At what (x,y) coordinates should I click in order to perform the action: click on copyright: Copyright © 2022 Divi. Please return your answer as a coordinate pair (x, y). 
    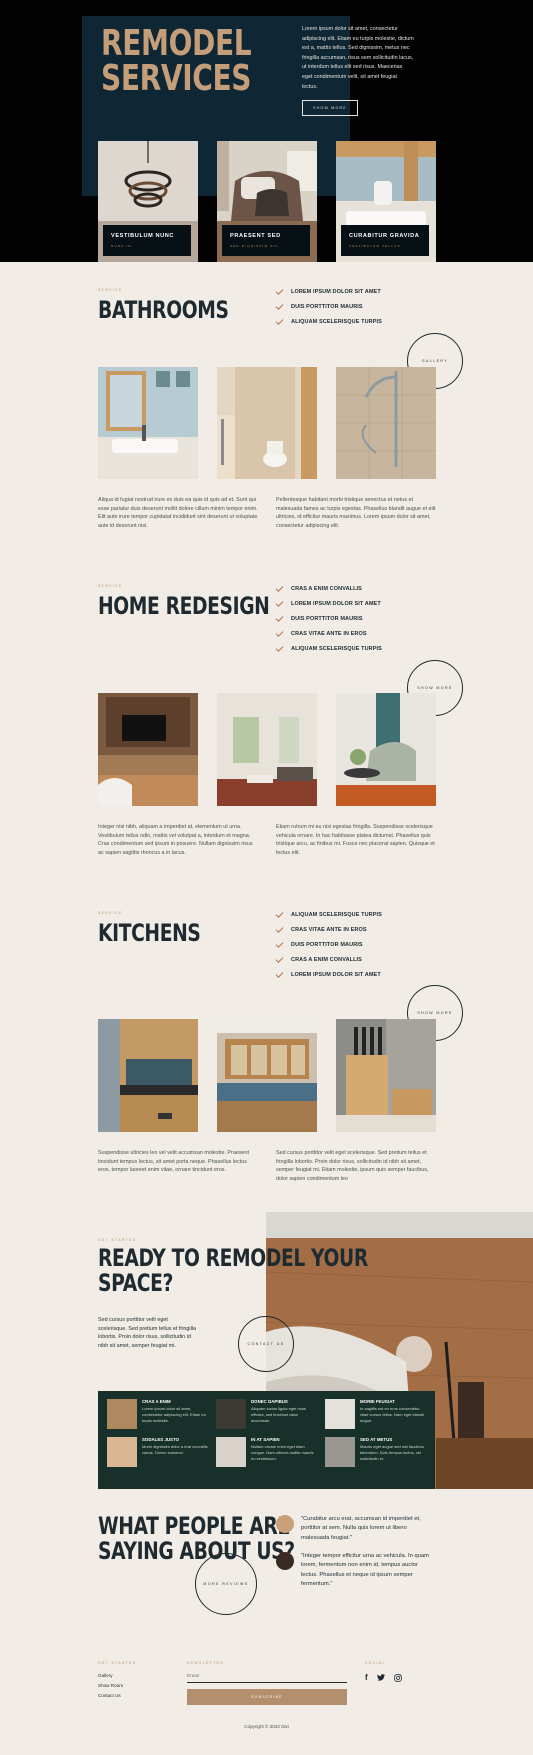
    Looking at the image, I should click on (266, 1726).